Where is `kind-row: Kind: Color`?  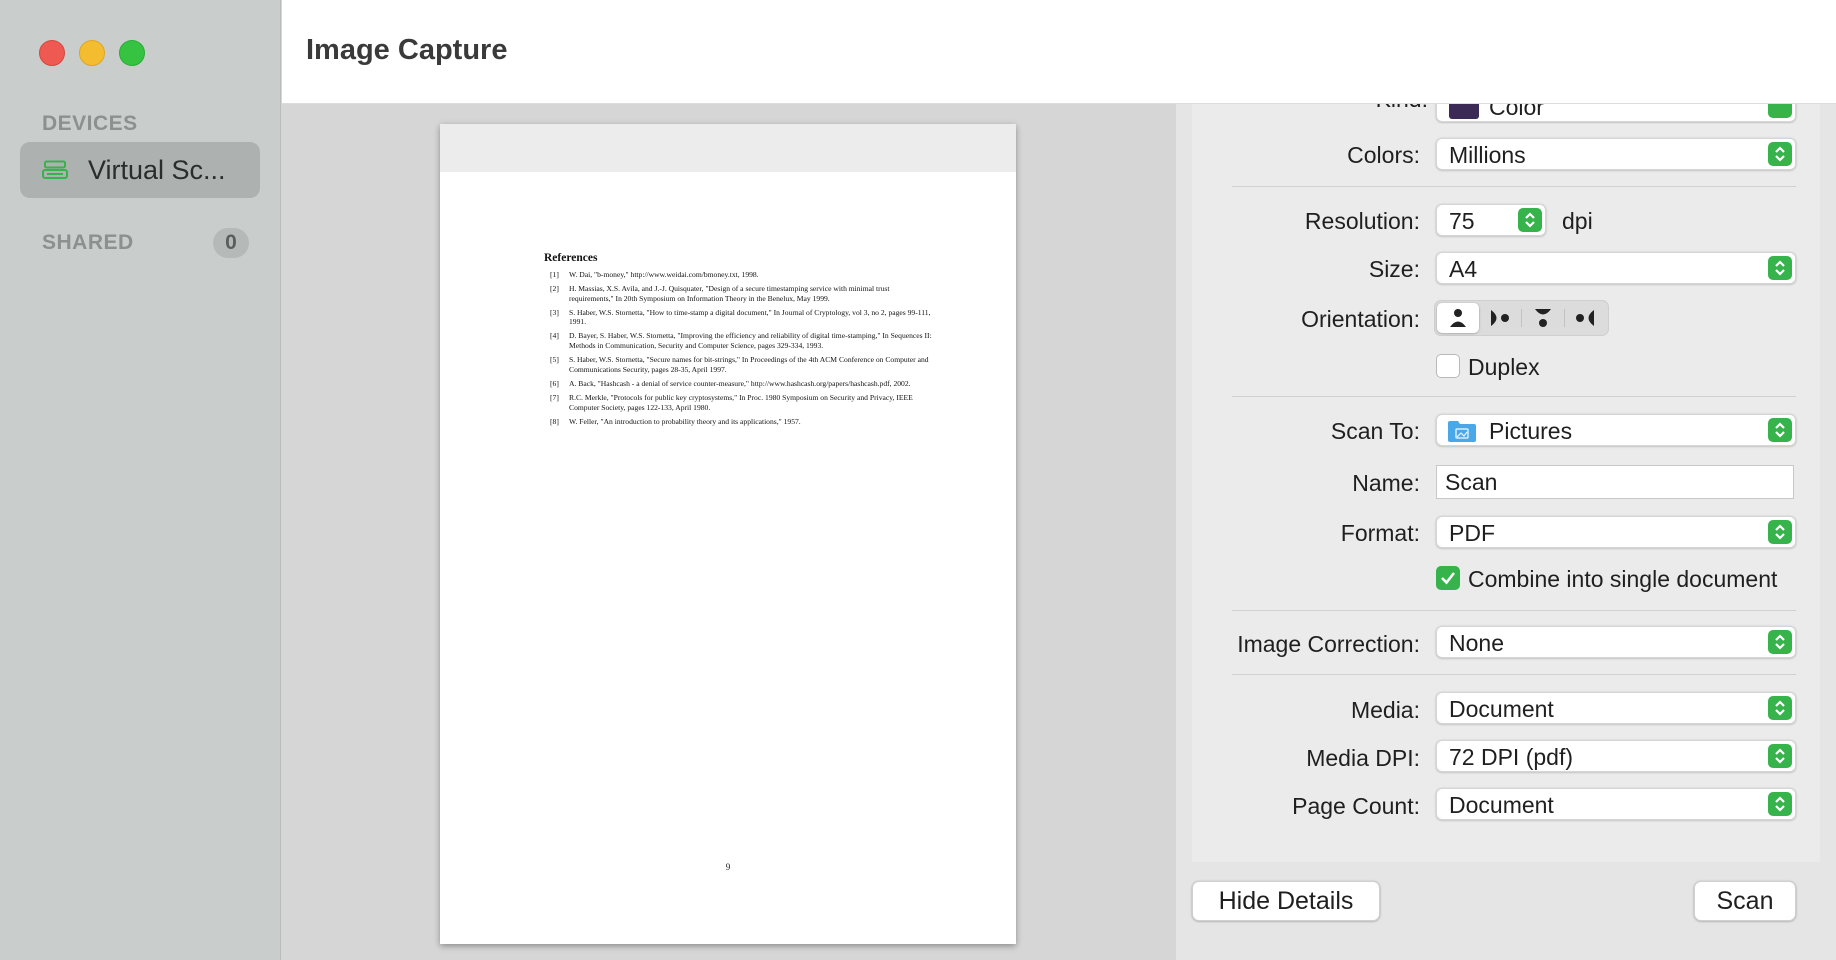 kind-row: Kind: Color is located at coordinates (1506, 114).